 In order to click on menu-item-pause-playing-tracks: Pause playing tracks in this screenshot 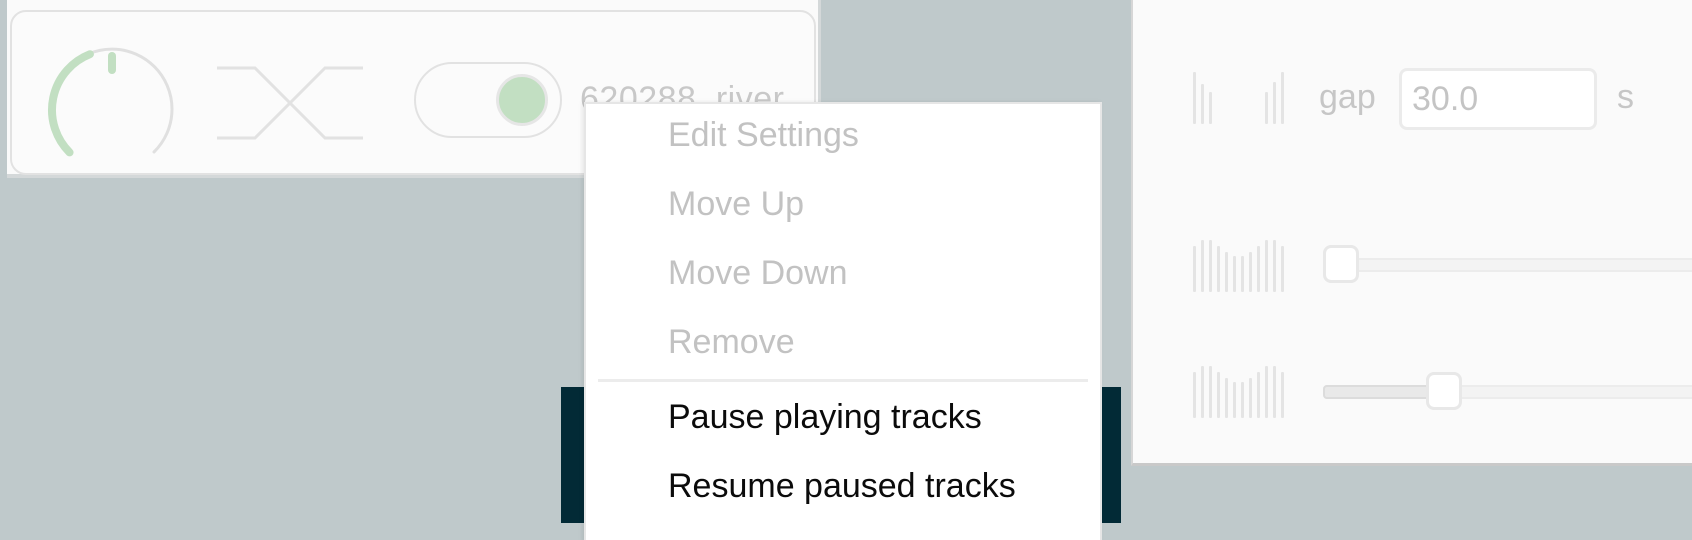, I will do `click(825, 417)`.